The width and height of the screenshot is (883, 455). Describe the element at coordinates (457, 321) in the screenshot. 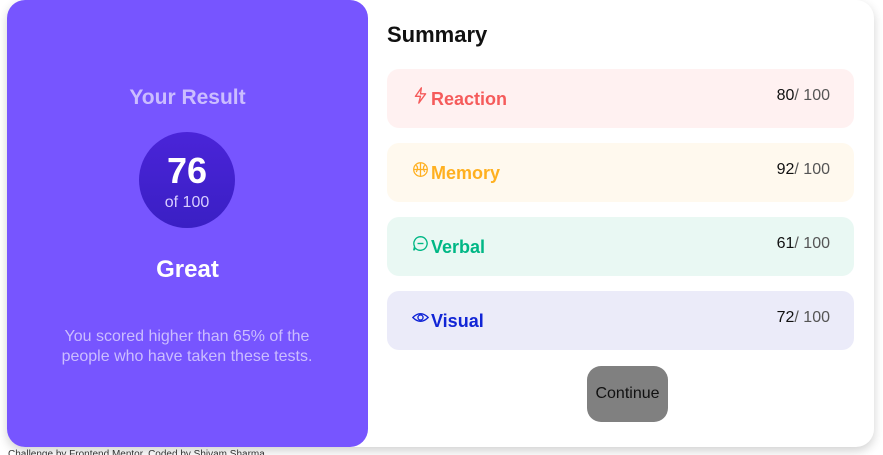

I see `summary-label: Visual` at that location.